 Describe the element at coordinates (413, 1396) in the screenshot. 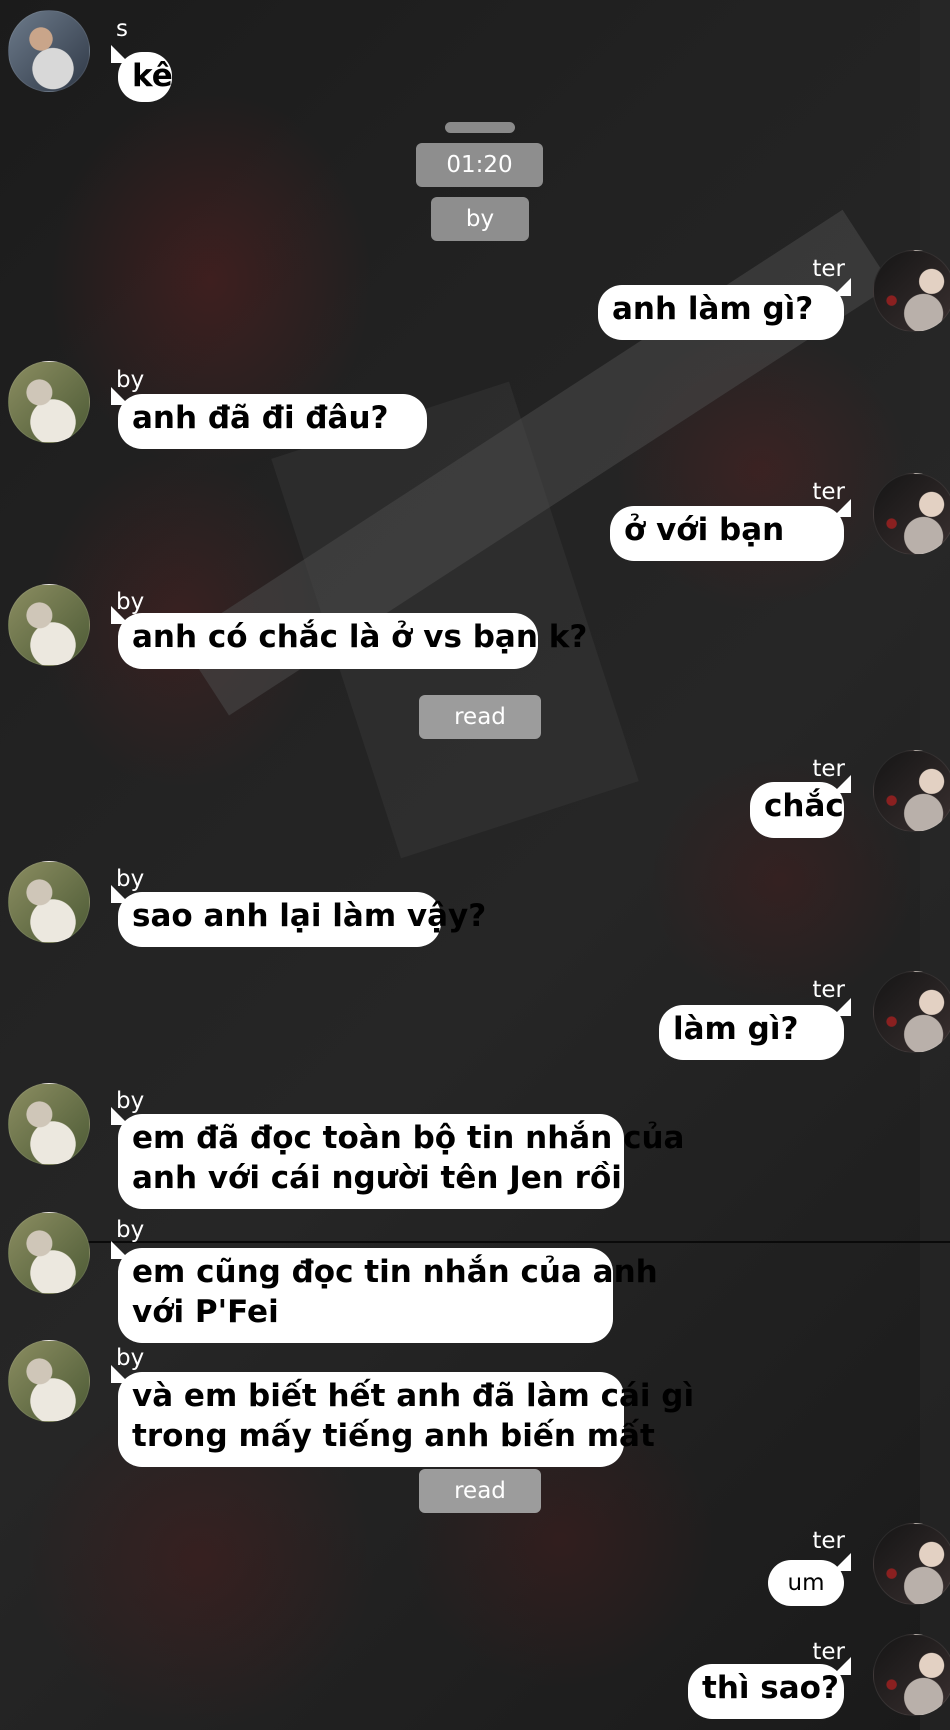

I see `message-line: và em biết hết anh đã làm cái gì` at that location.